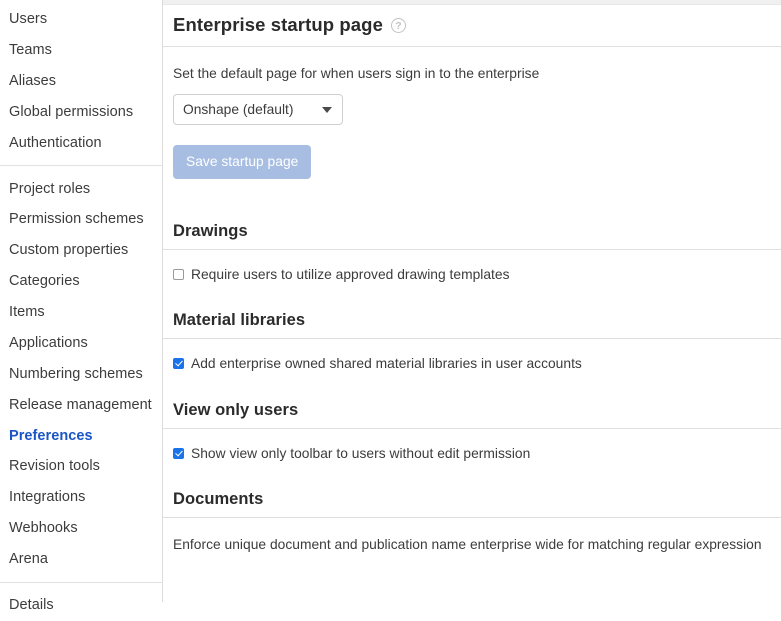 The width and height of the screenshot is (781, 621). Describe the element at coordinates (81, 112) in the screenshot. I see `sidebar-item-global-permissions: Global permissions` at that location.